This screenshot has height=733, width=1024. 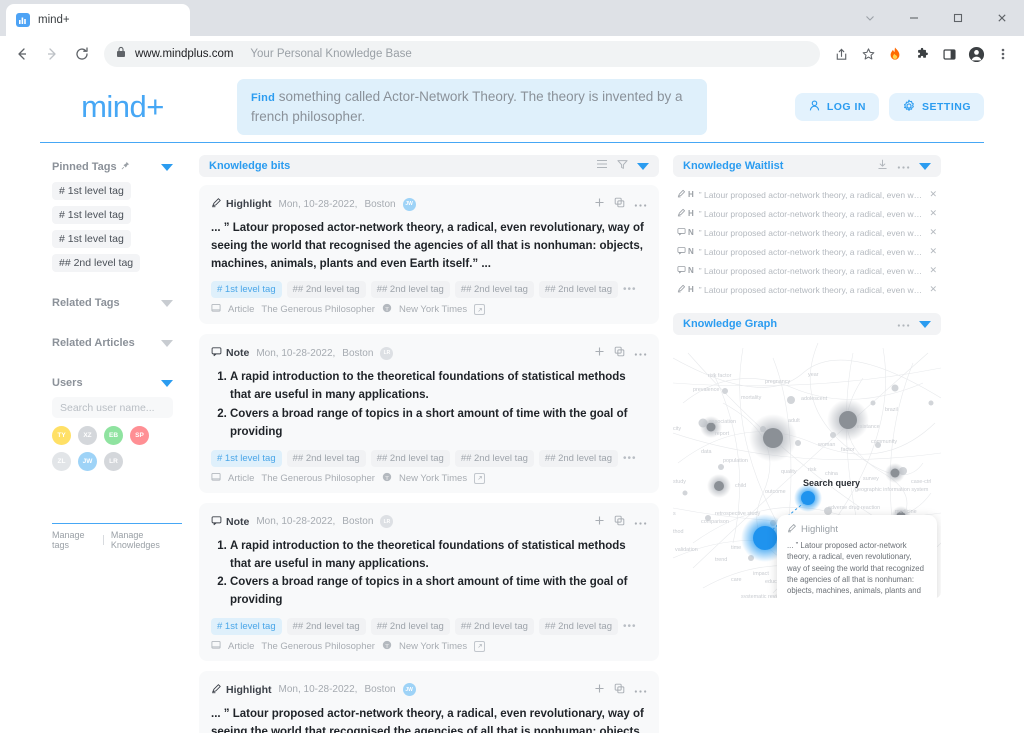 What do you see at coordinates (868, 54) in the screenshot?
I see `bookmark-star-icon` at bounding box center [868, 54].